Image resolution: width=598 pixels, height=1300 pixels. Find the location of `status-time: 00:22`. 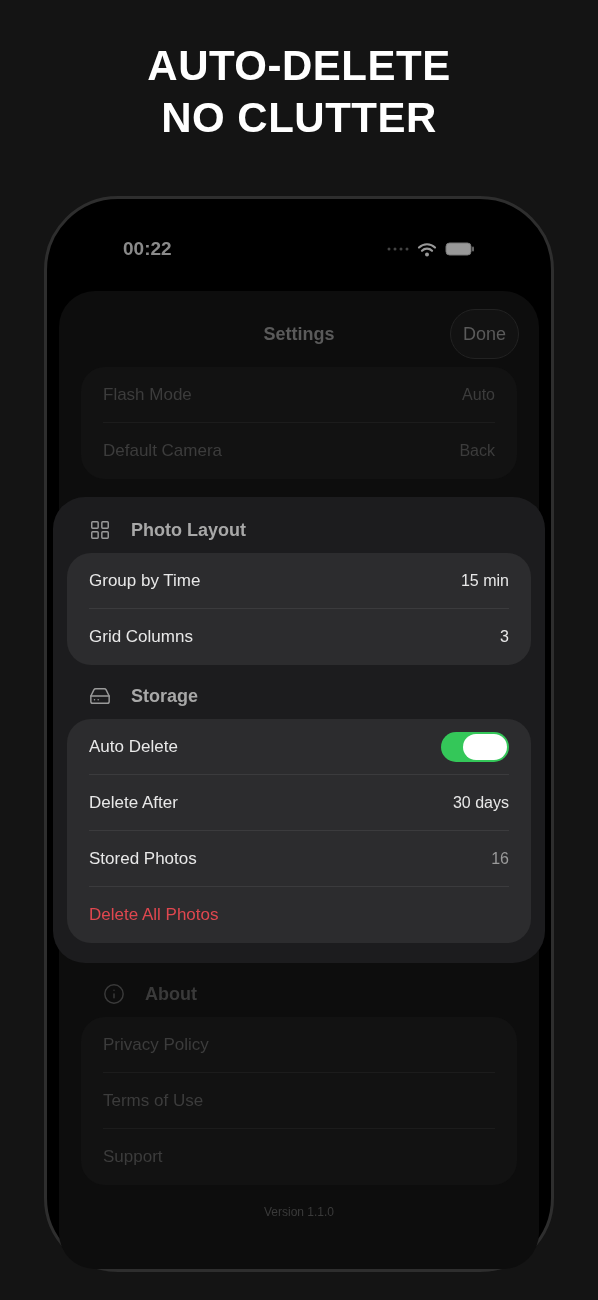

status-time: 00:22 is located at coordinates (147, 248).